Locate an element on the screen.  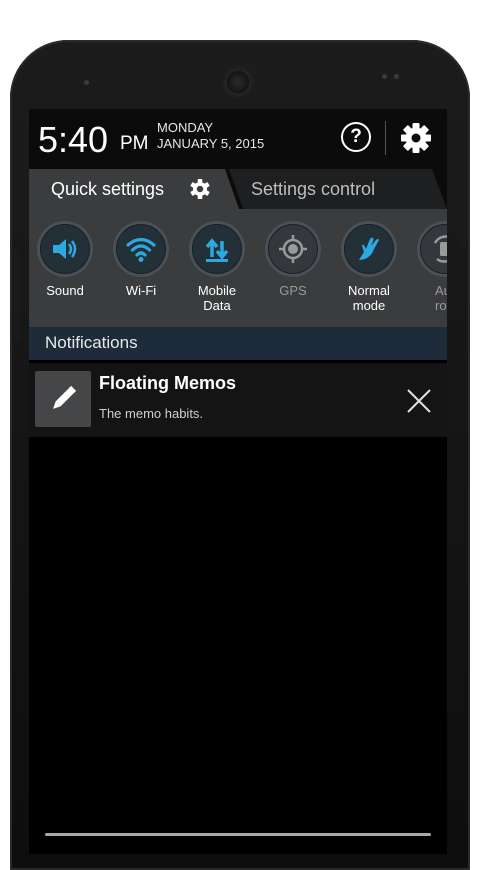
quick-settings-gear-button is located at coordinates (200, 189).